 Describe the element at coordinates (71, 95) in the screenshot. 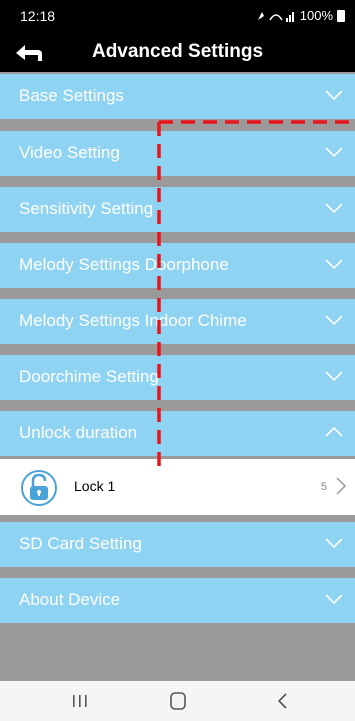

I see `menu-item-label: Base Settings` at that location.